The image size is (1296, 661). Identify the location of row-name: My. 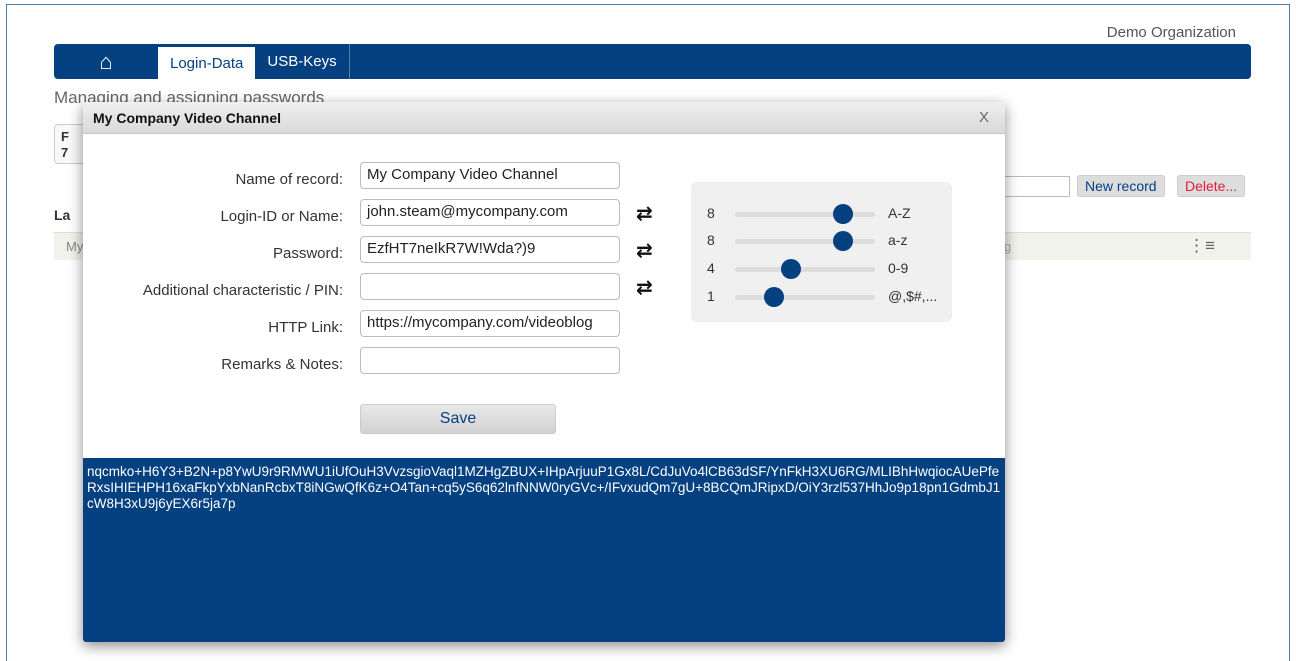
(75, 246).